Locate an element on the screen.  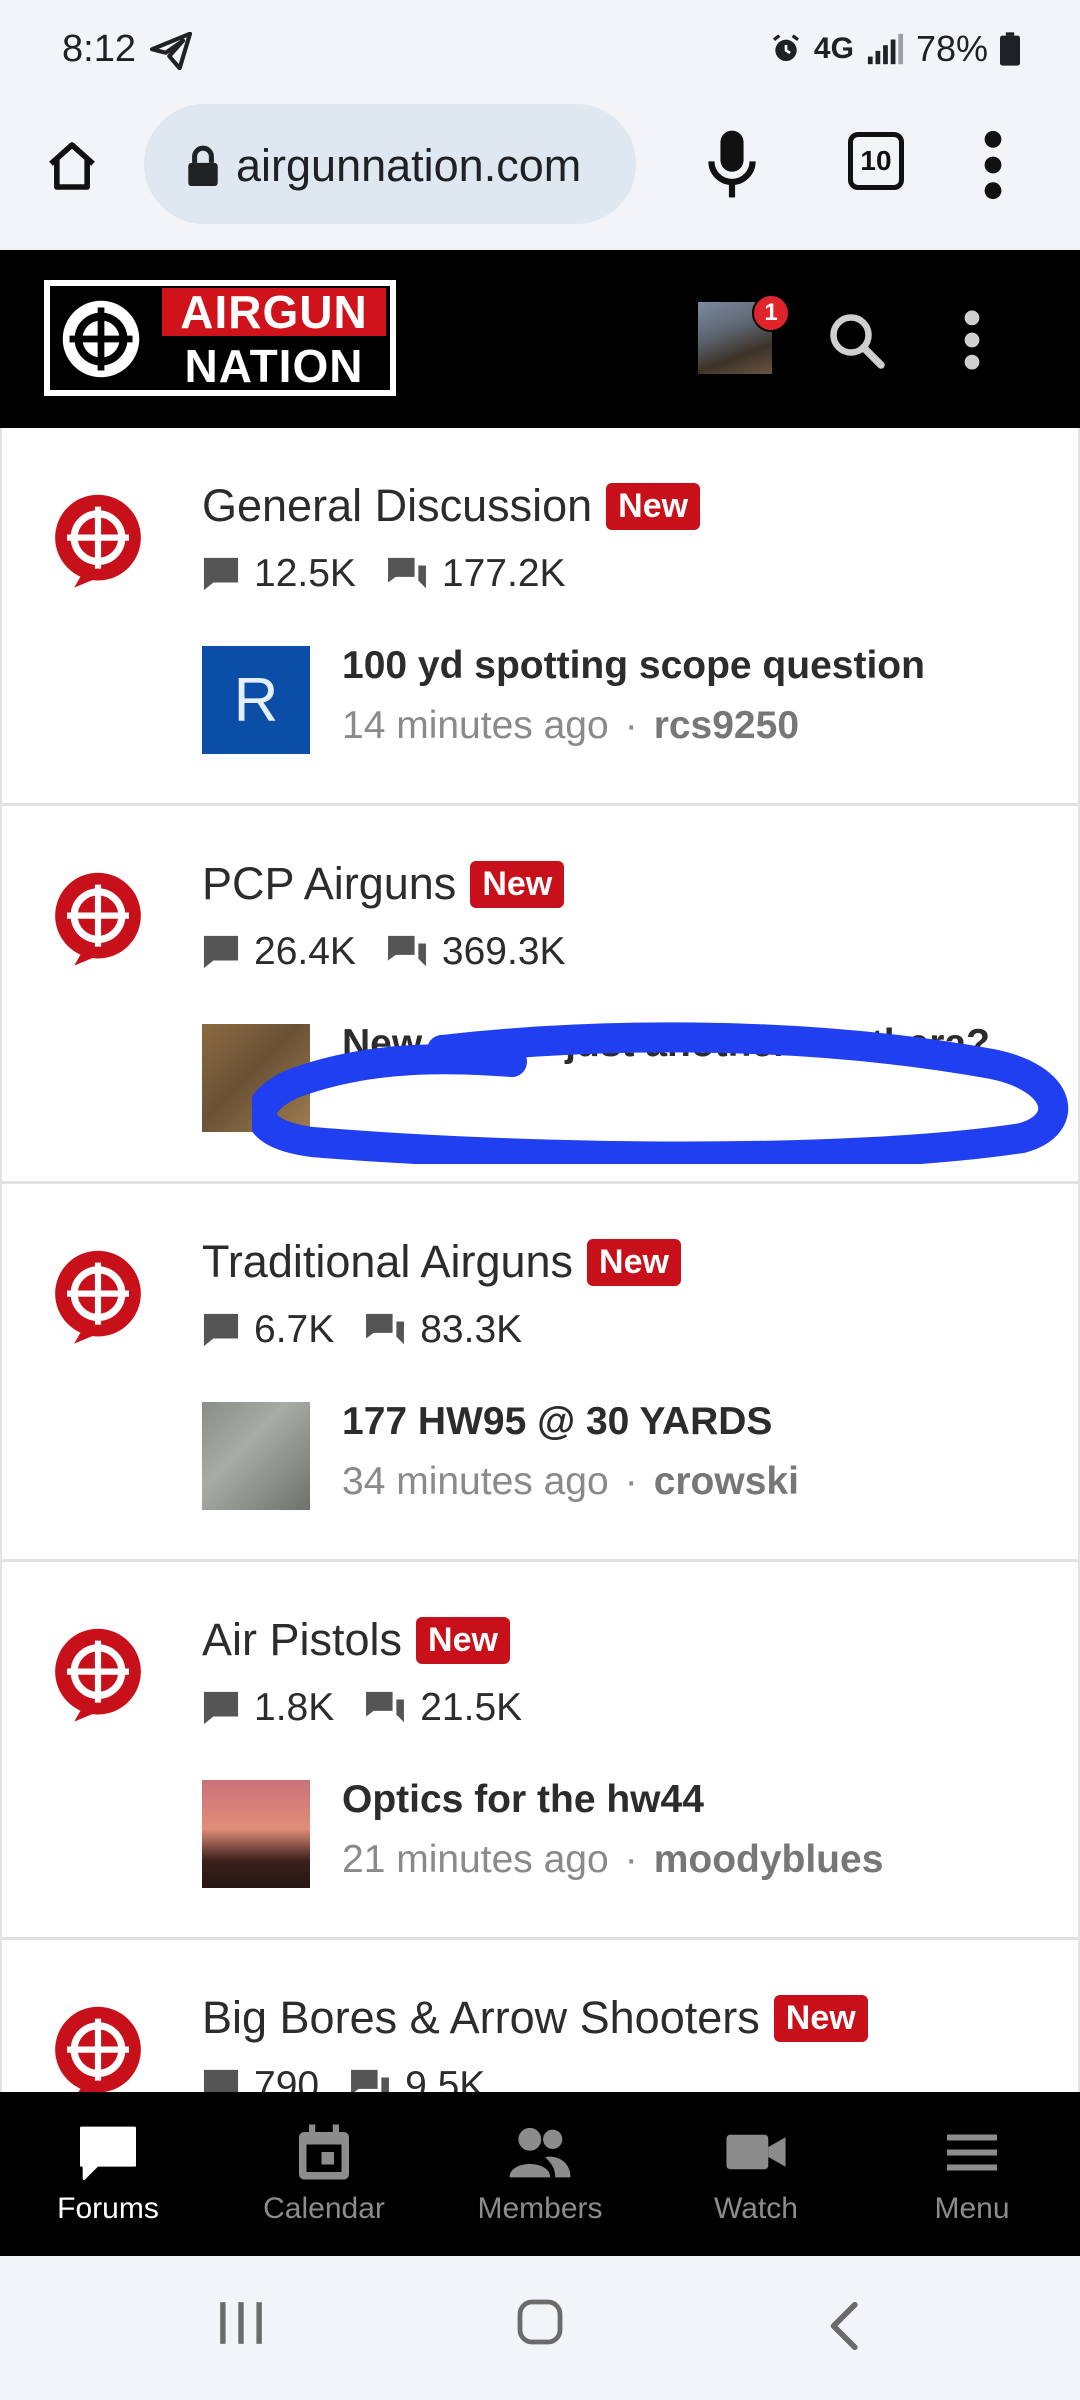
system-nav-bar is located at coordinates (540, 2328).